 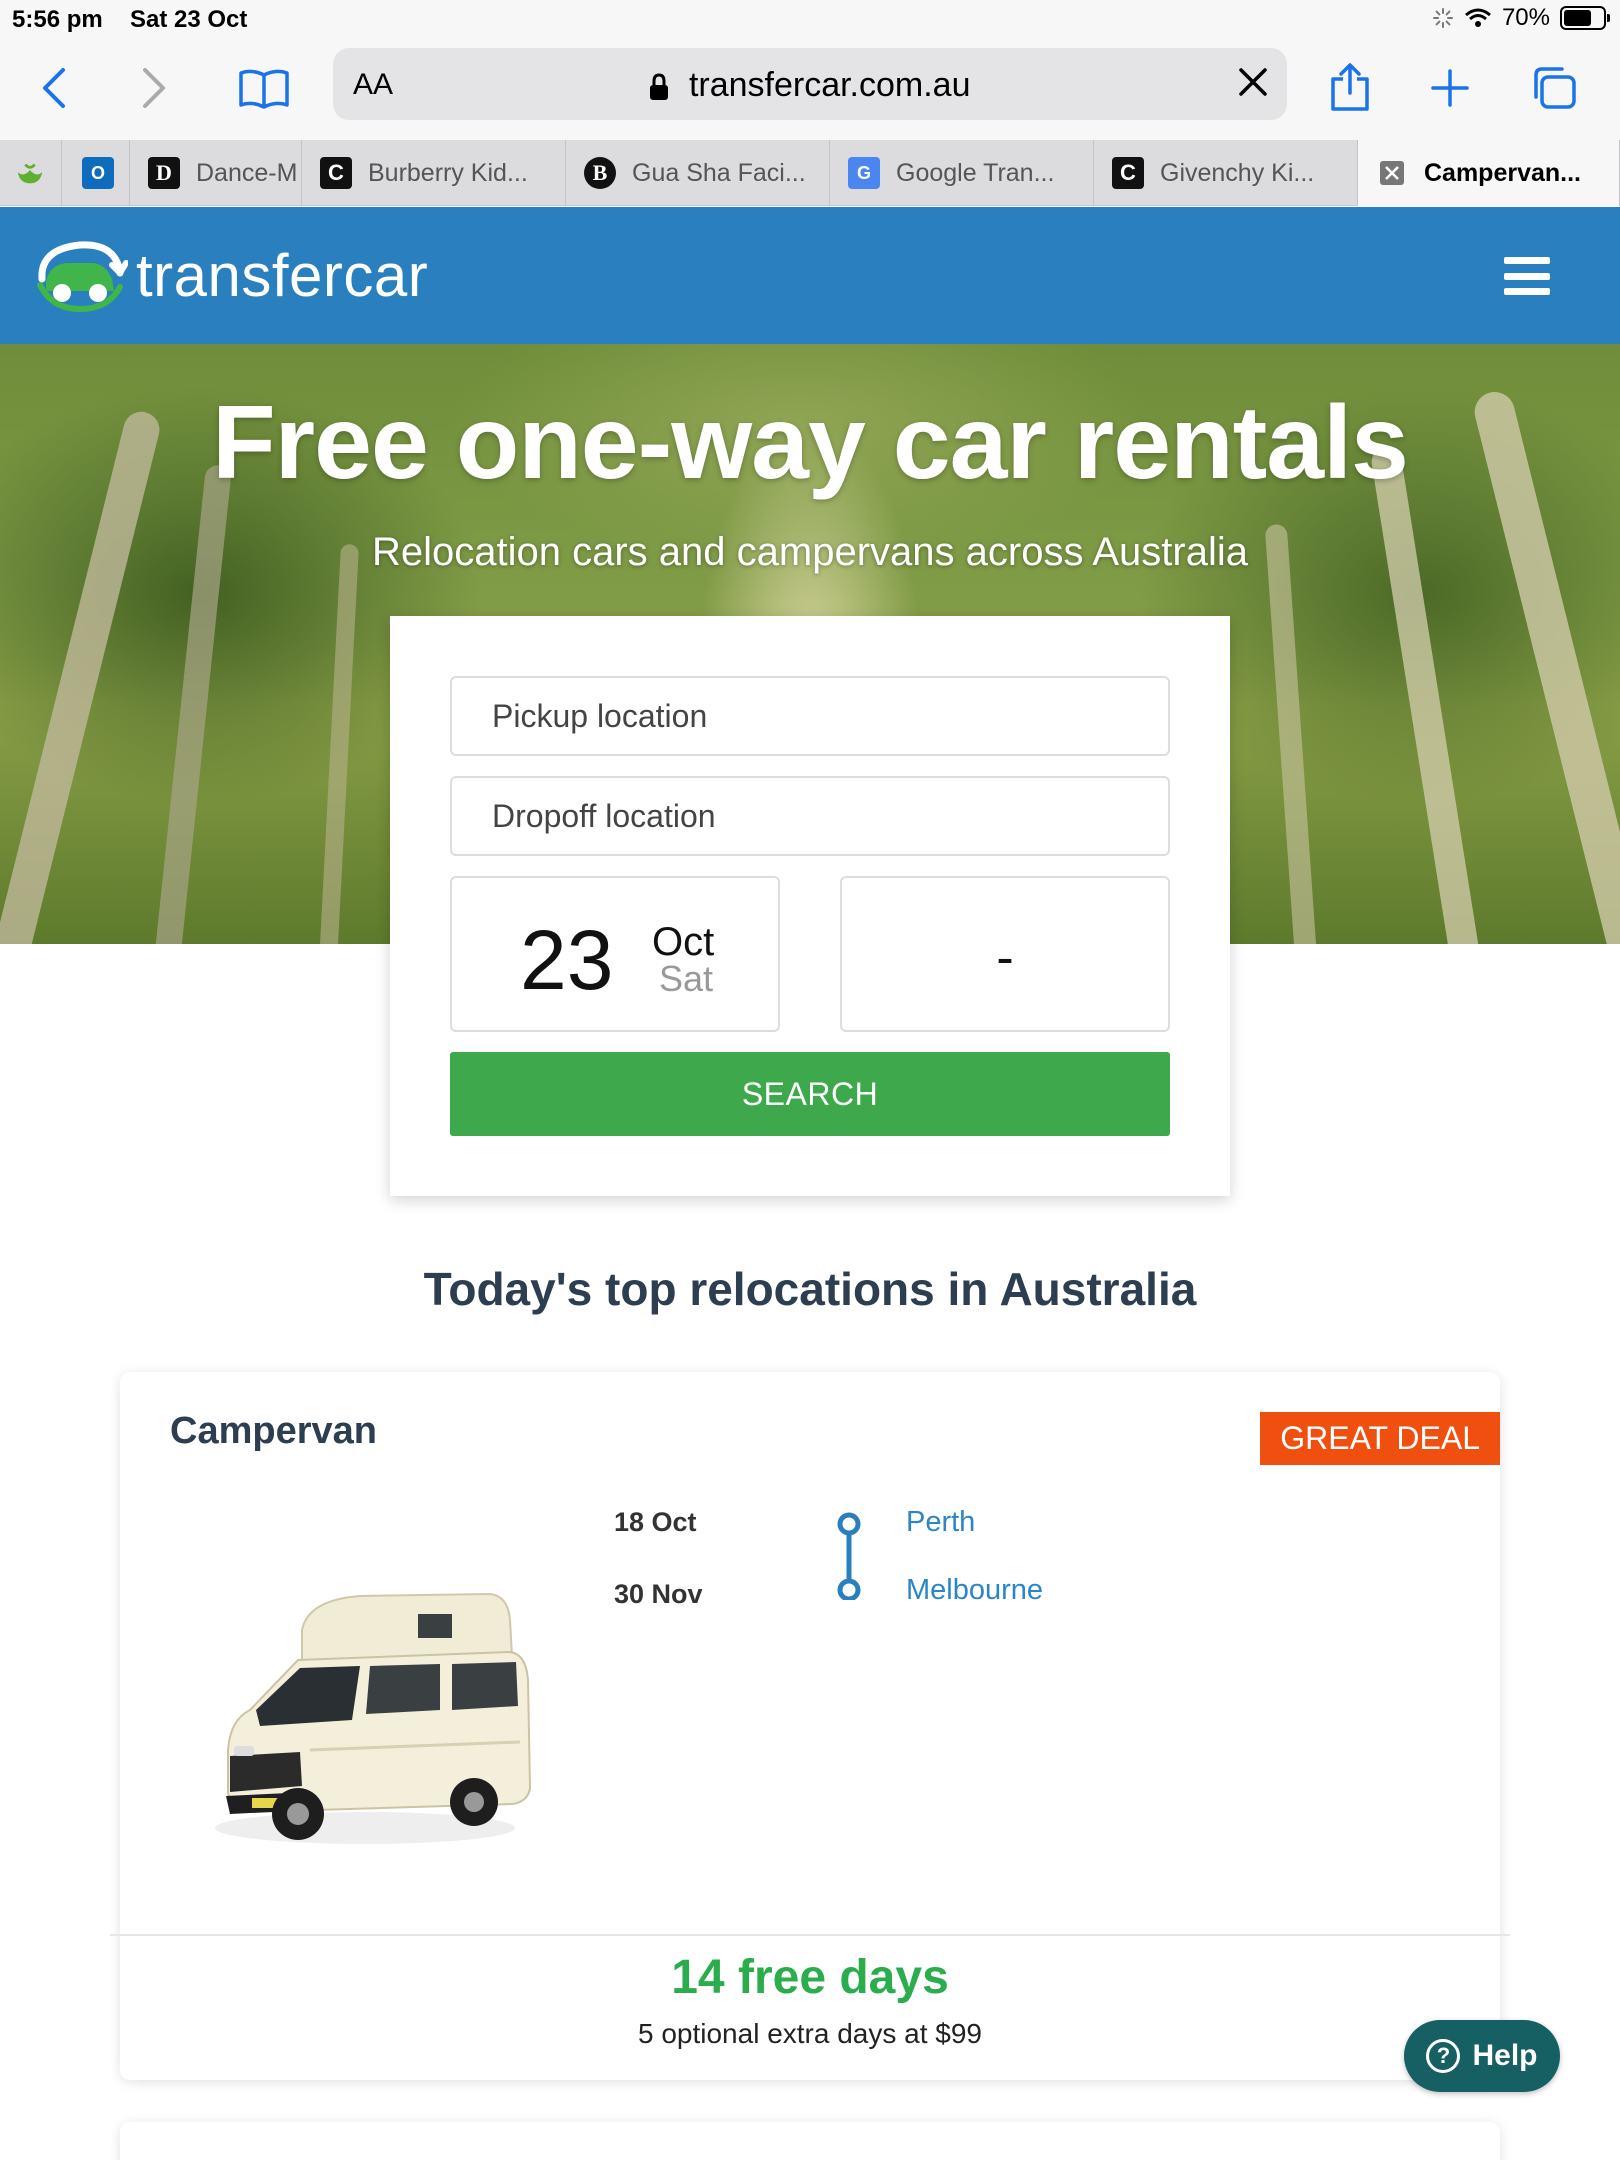 I want to click on status-bar: 5:56 pm Sat 23 Oct 70%, so click(x=810, y=20).